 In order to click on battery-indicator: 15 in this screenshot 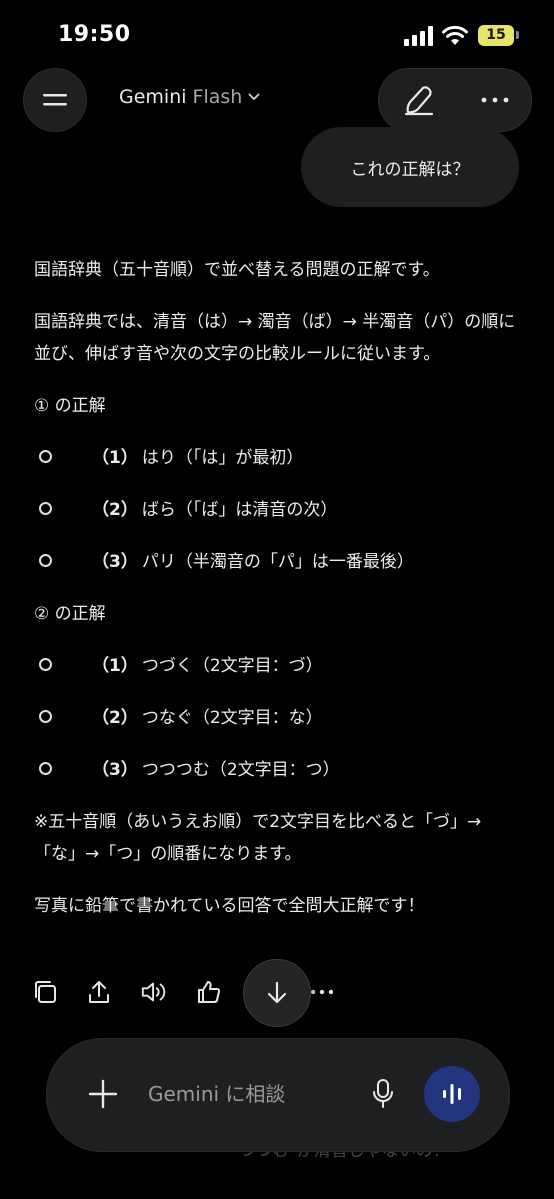, I will do `click(496, 35)`.